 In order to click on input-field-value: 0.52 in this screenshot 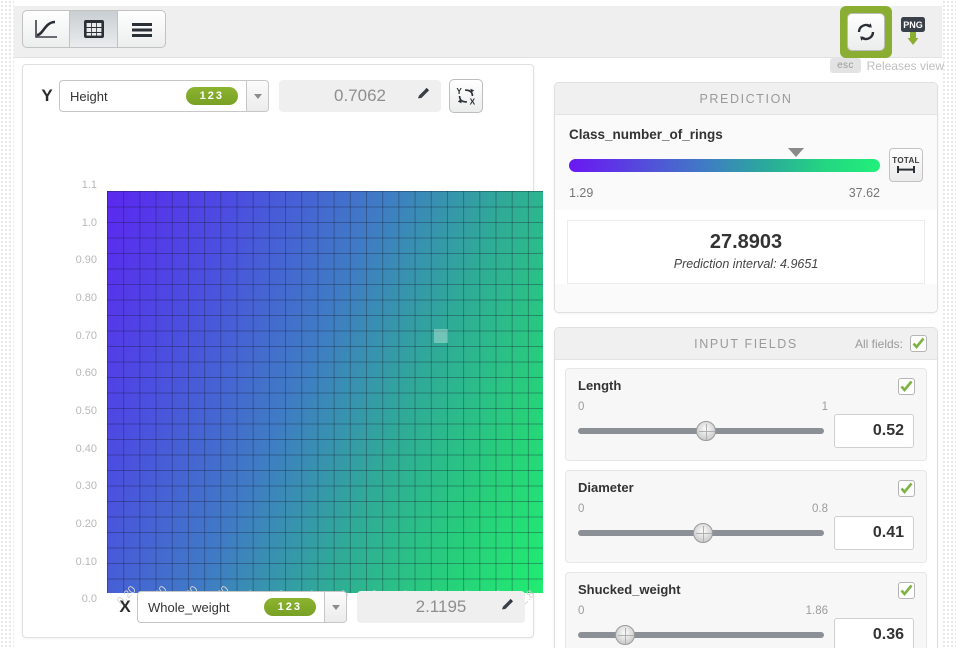, I will do `click(874, 431)`.